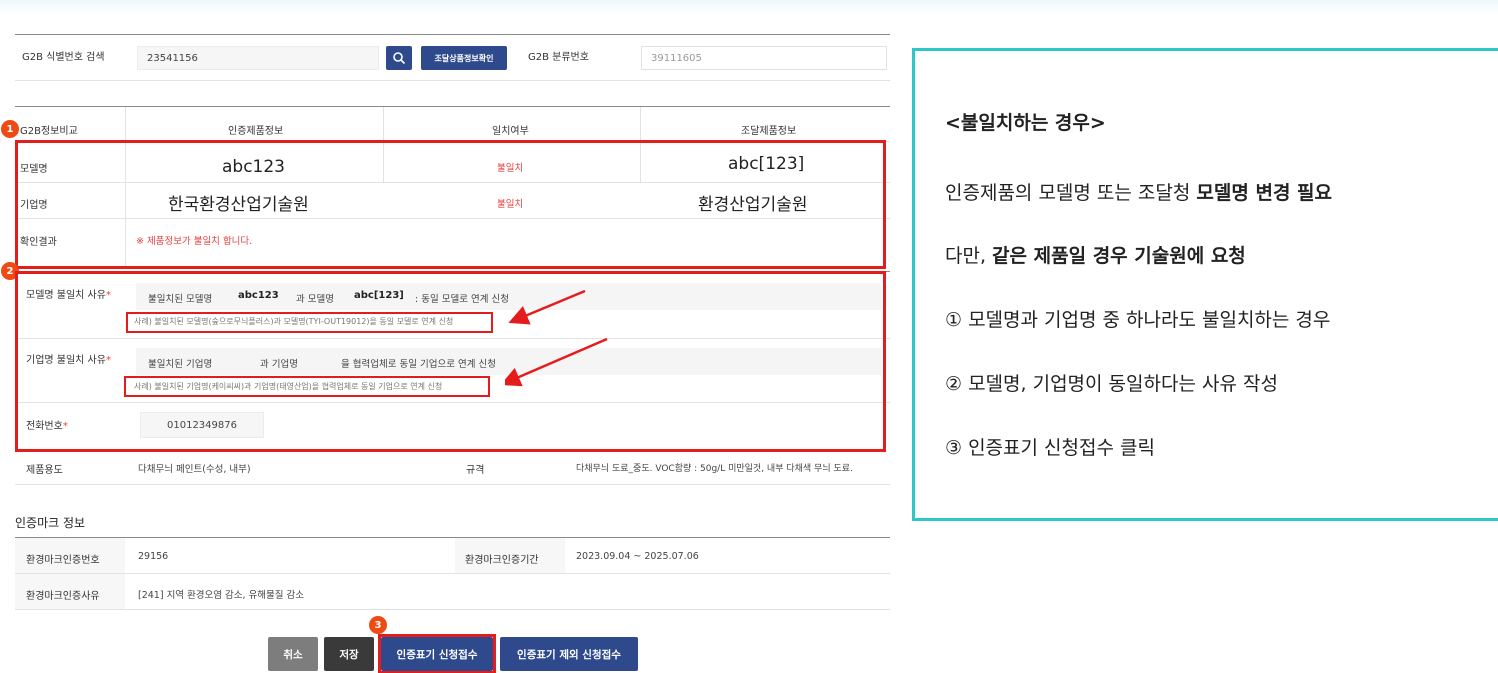 This screenshot has height=673, width=1498. Describe the element at coordinates (49, 131) in the screenshot. I see `compare-header-0: G2B정보비교` at that location.